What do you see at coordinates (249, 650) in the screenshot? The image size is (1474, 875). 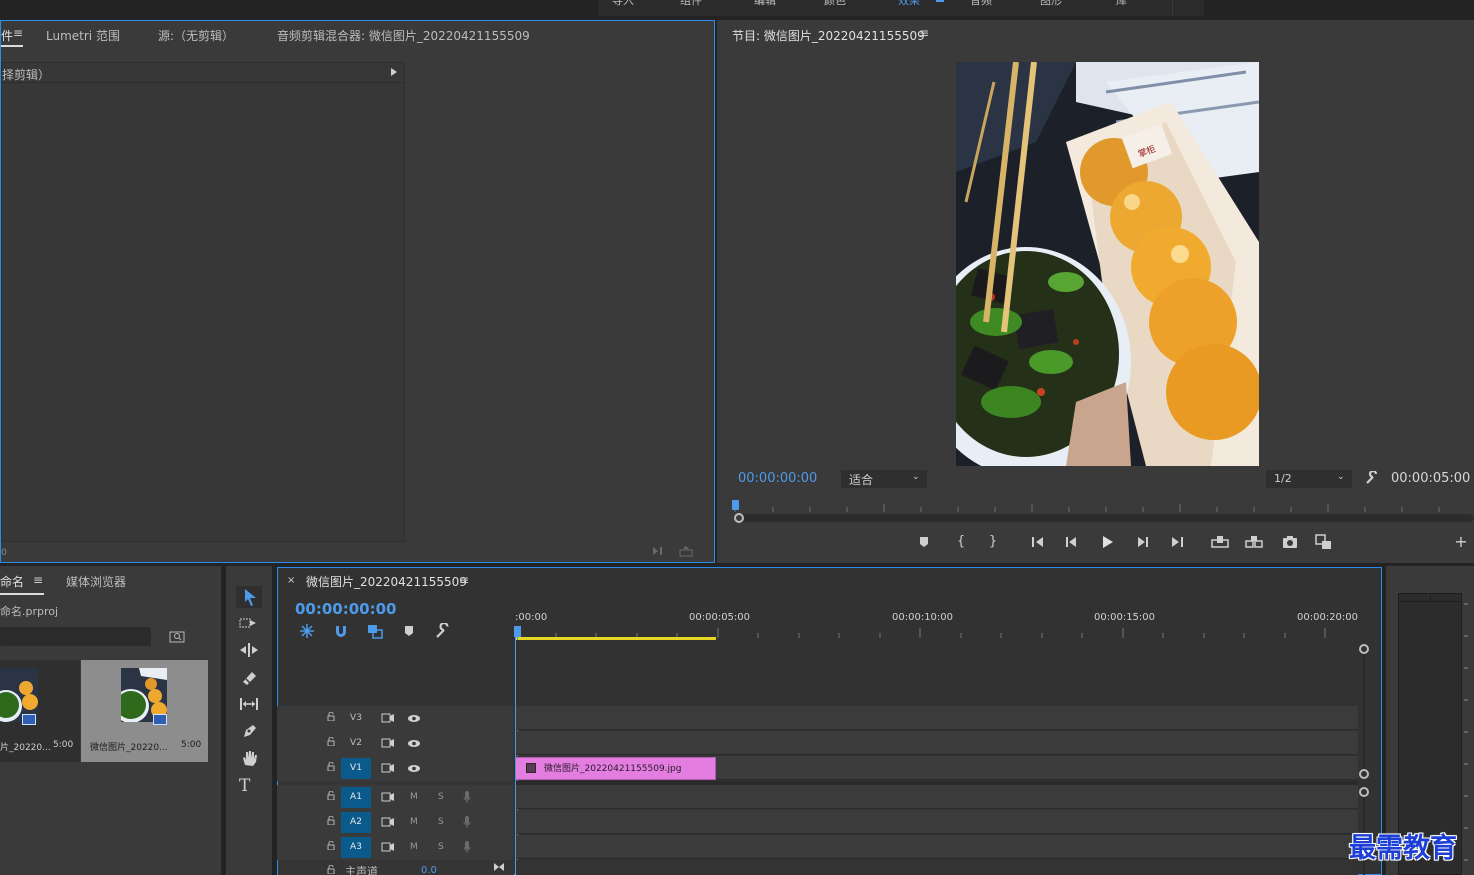 I see `ripple-edit-tool-button` at bounding box center [249, 650].